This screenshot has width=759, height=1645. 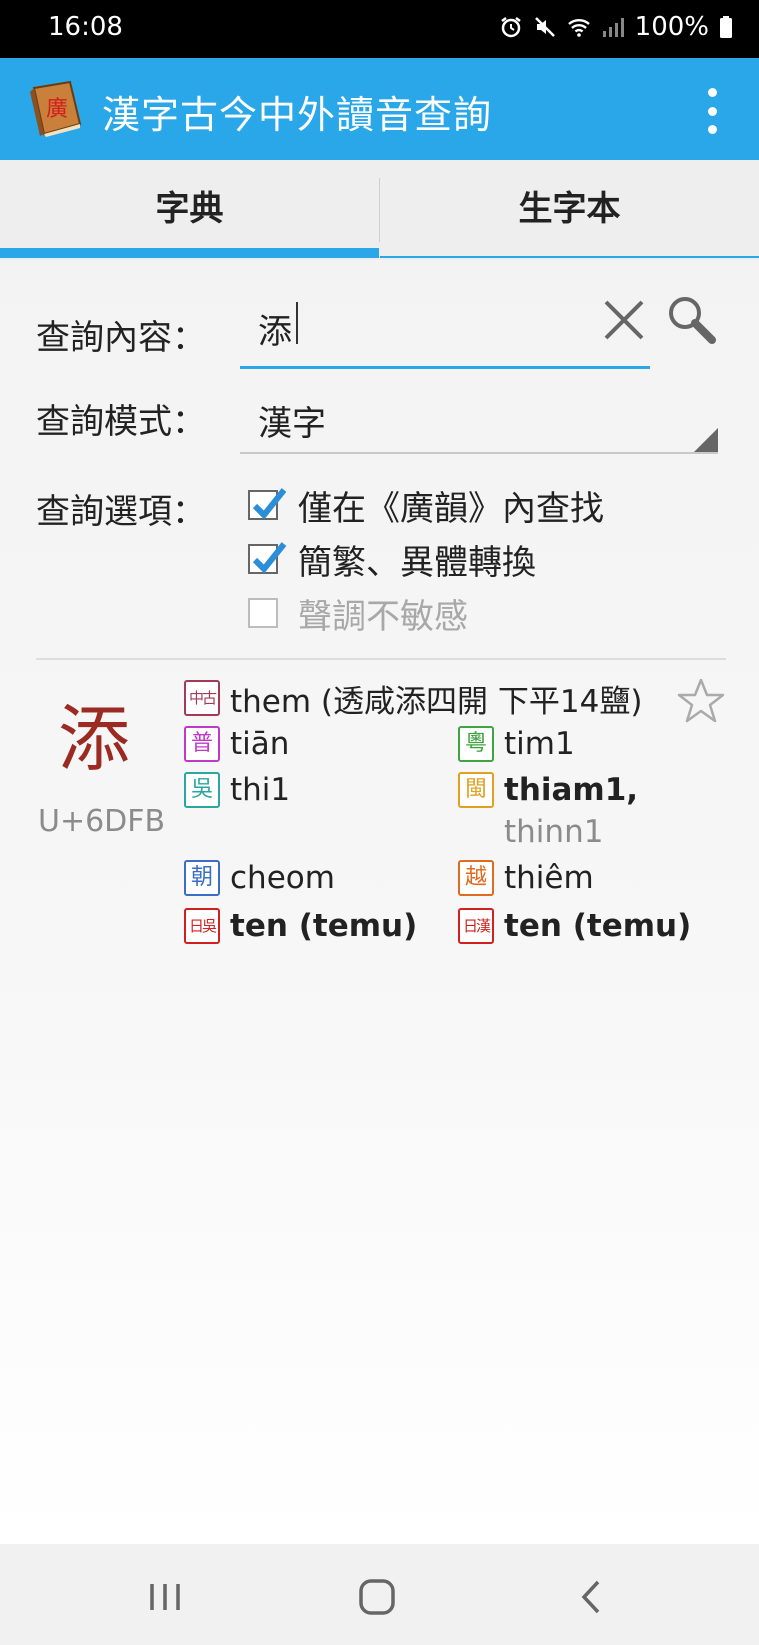 What do you see at coordinates (476, 926) in the screenshot?
I see `japanese-kan-badge: 日漢` at bounding box center [476, 926].